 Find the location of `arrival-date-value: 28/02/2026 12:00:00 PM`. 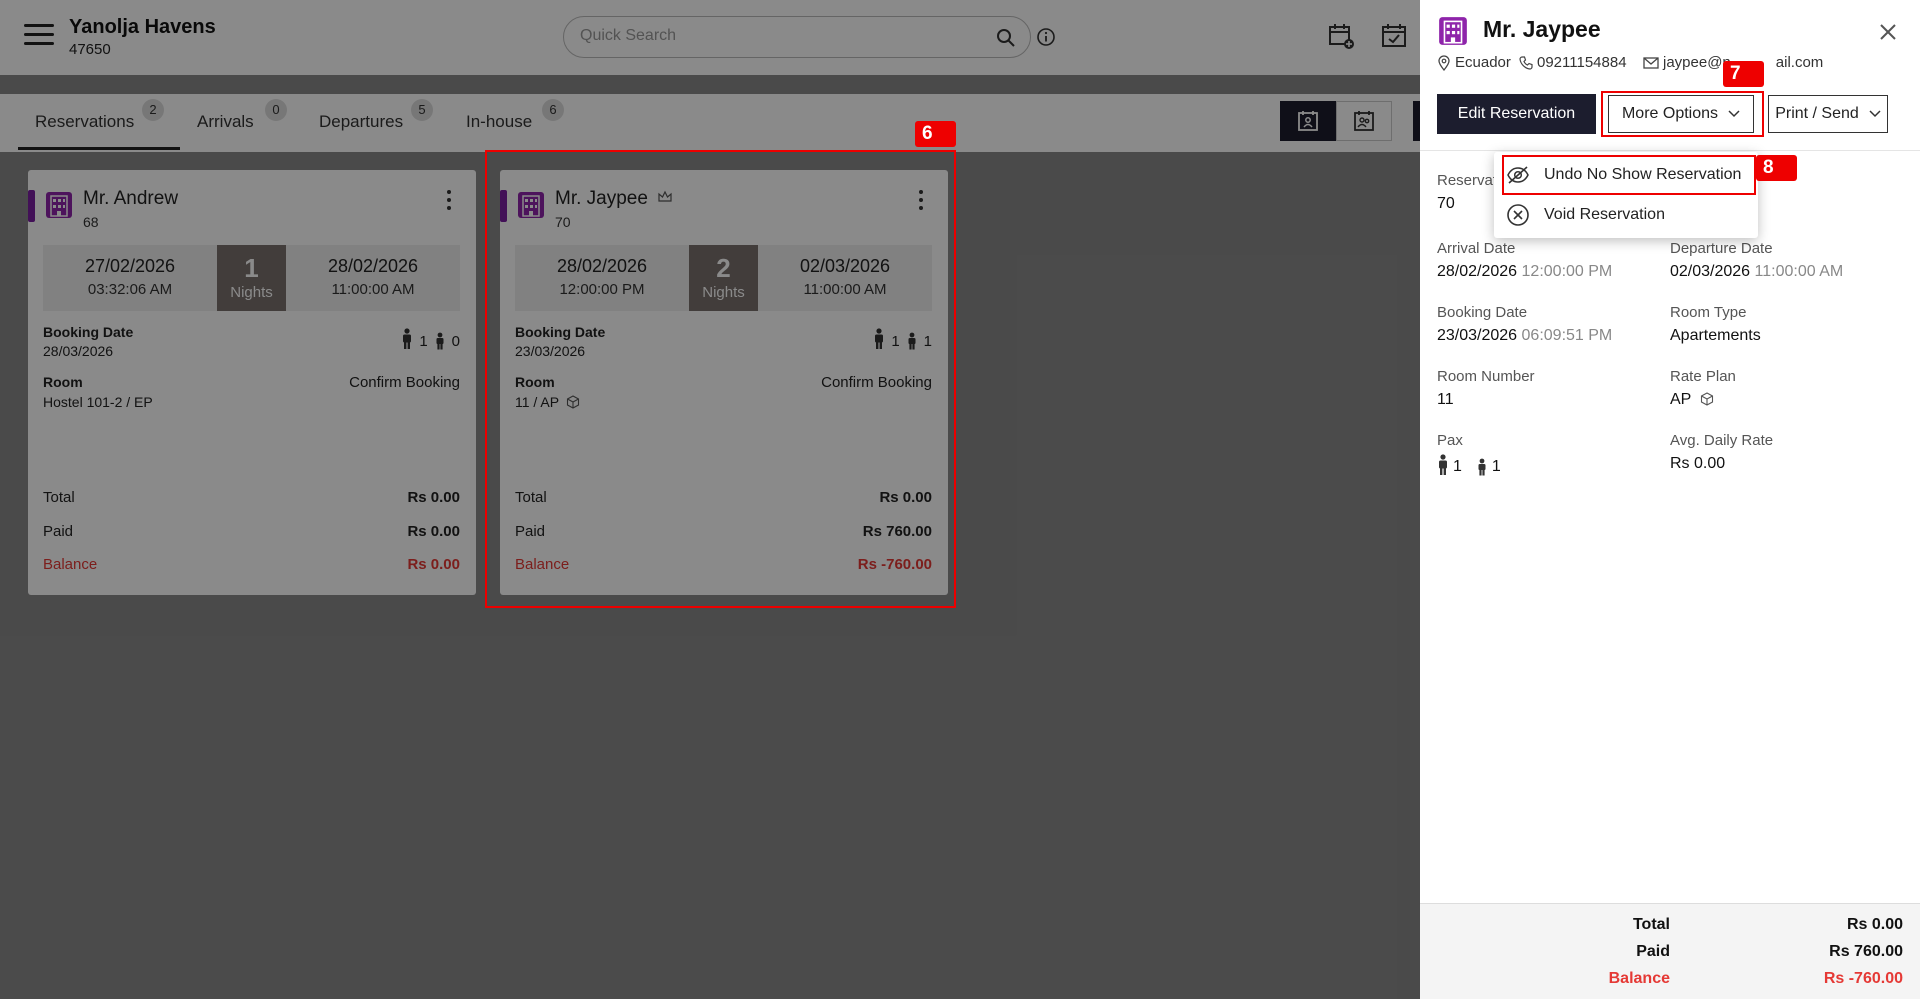

arrival-date-value: 28/02/2026 12:00:00 PM is located at coordinates (1524, 272).